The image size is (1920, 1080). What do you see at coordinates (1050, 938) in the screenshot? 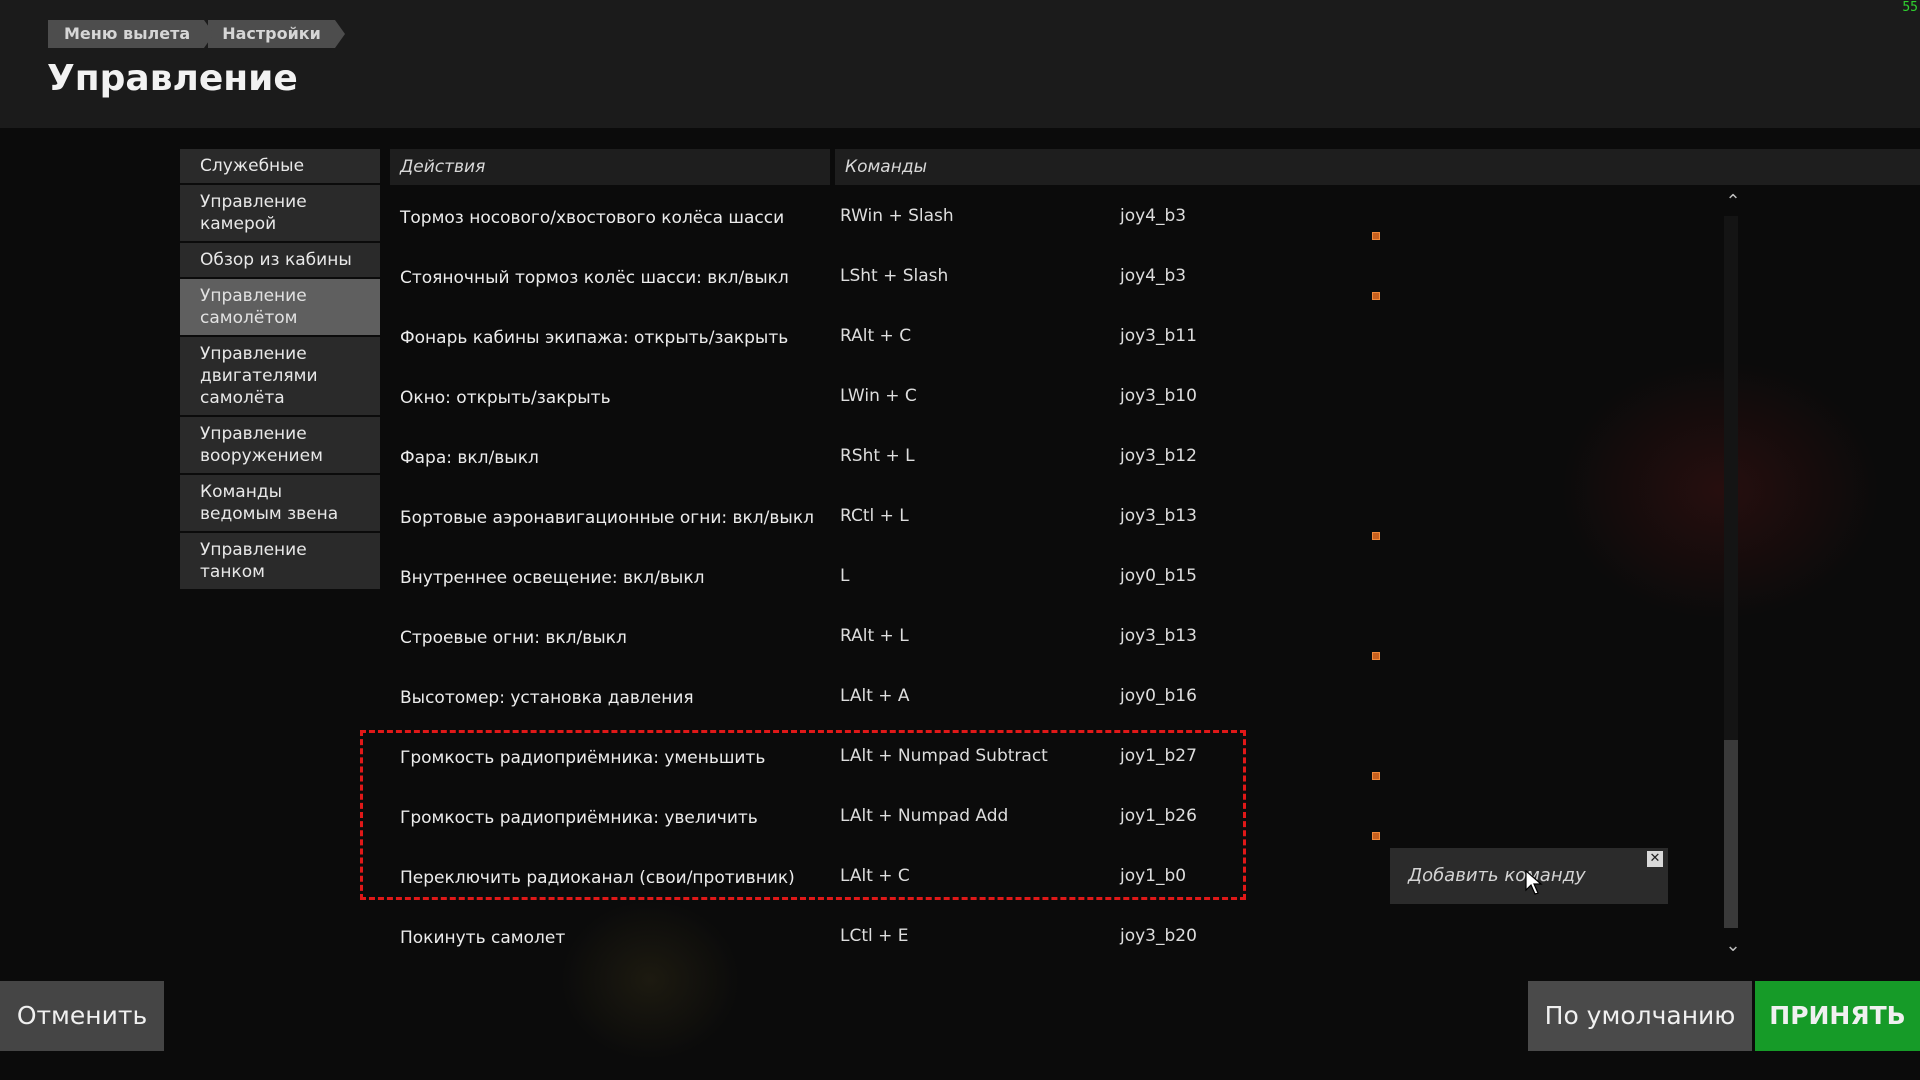
I see `table-row: Покинуть самолет LCtl + E joy3_b20` at bounding box center [1050, 938].